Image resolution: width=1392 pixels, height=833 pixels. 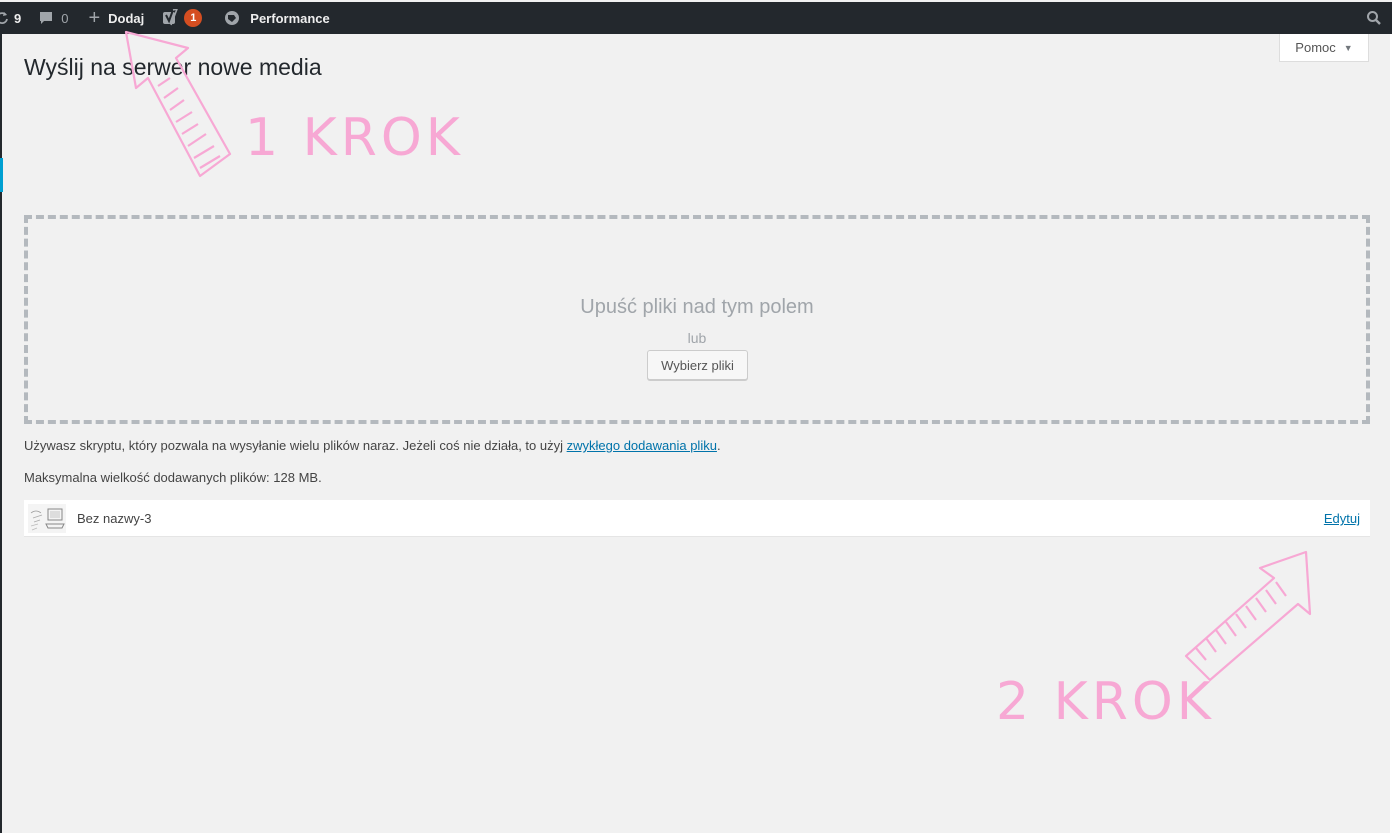 What do you see at coordinates (4, 18) in the screenshot?
I see `updates-icon` at bounding box center [4, 18].